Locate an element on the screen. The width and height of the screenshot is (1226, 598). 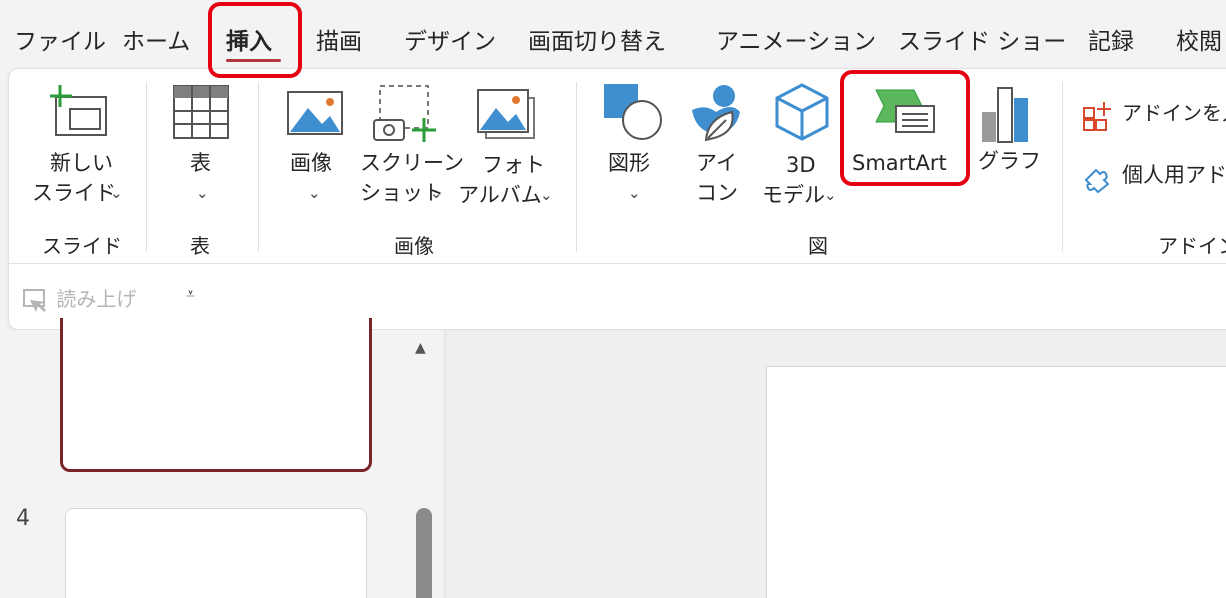
slide-number: 4 is located at coordinates (23, 518).